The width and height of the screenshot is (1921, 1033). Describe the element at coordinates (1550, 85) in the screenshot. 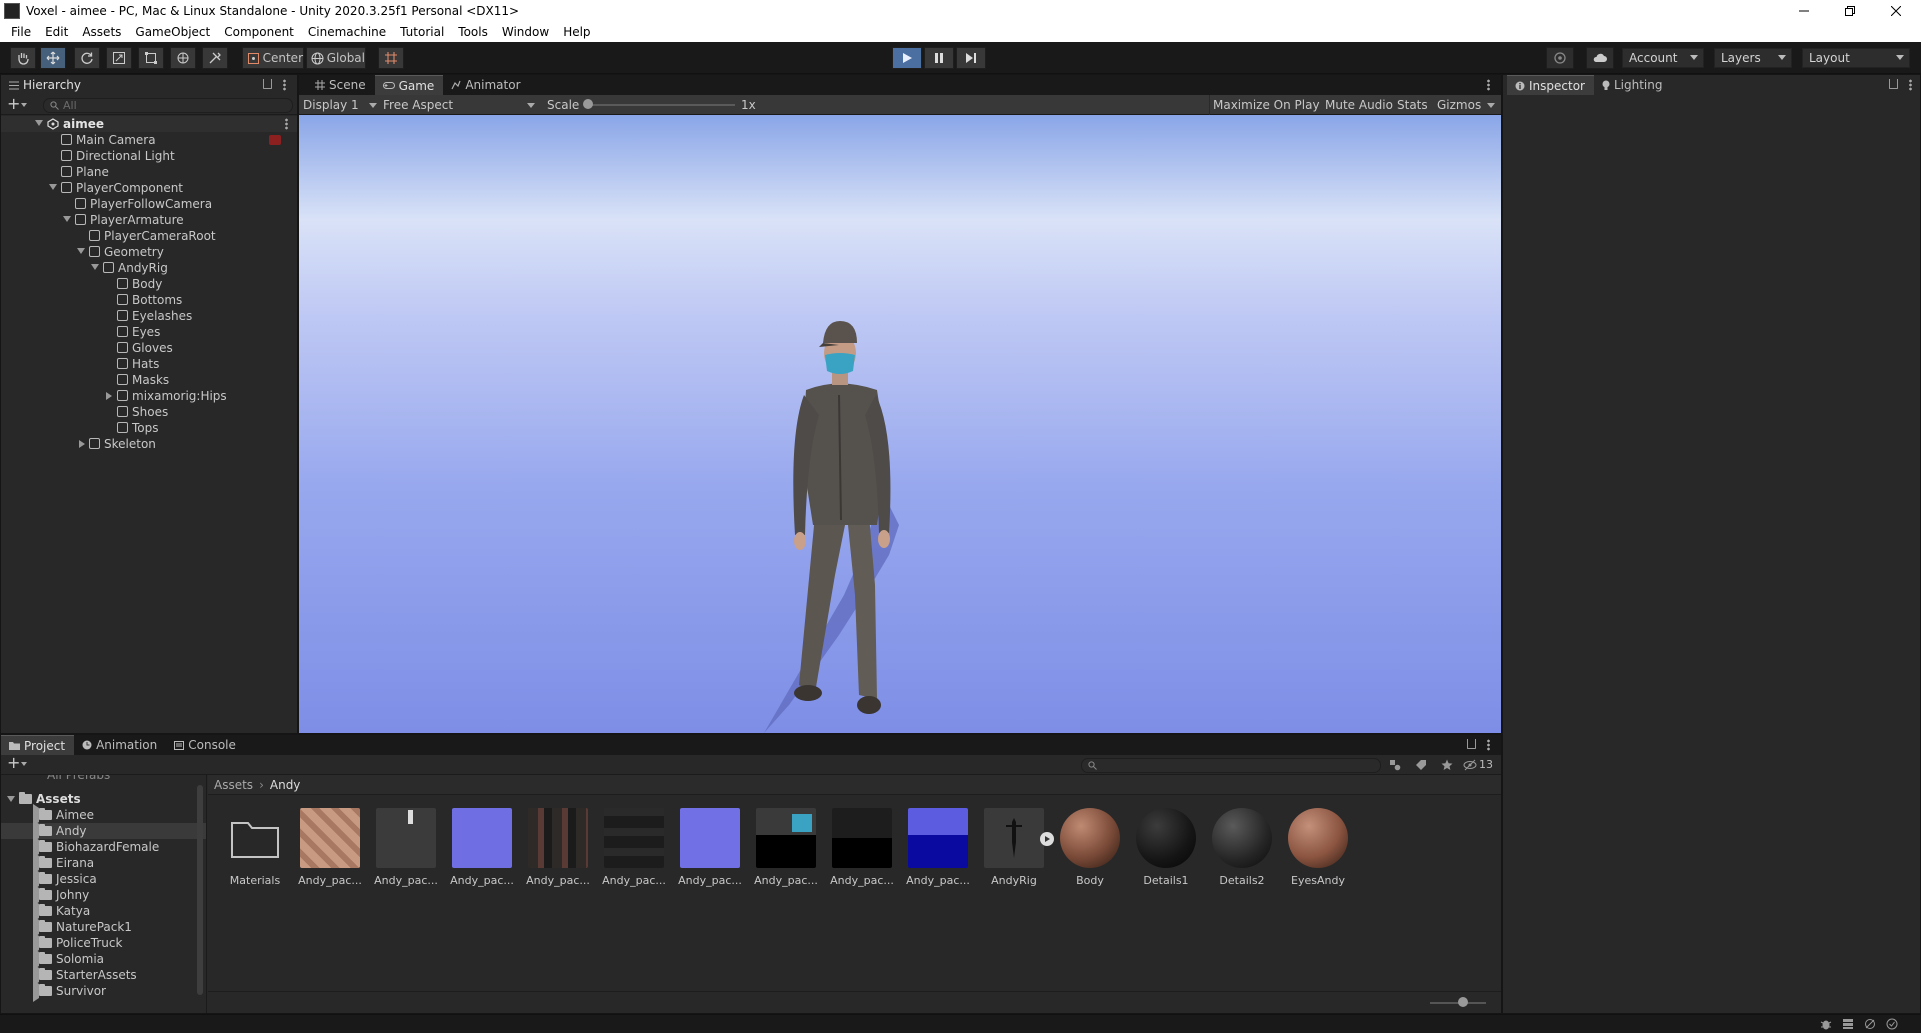

I see `tab-inspector: Inspector` at that location.